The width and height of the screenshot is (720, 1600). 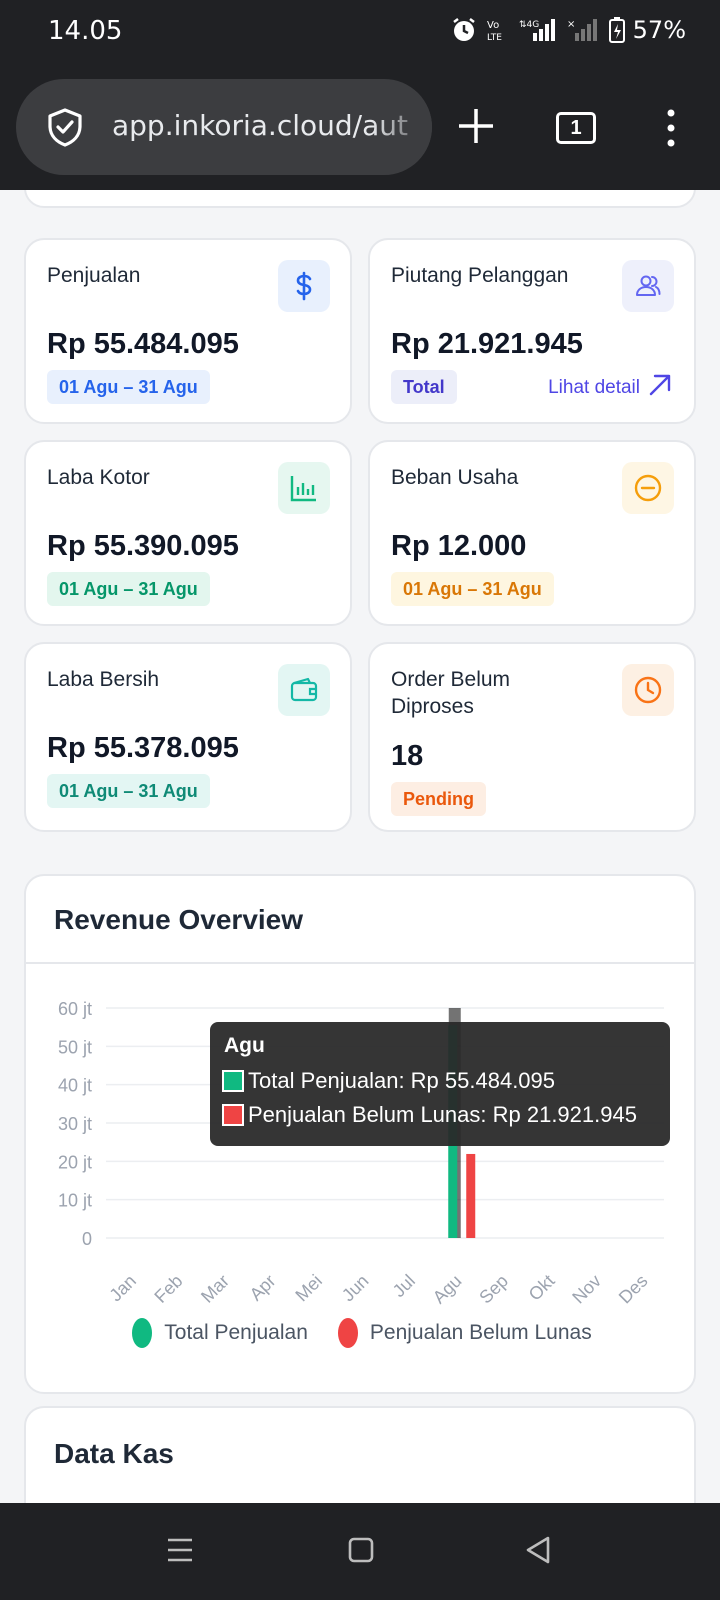 I want to click on legend-item-total-penjualan: Total Penjualan, so click(x=220, y=1333).